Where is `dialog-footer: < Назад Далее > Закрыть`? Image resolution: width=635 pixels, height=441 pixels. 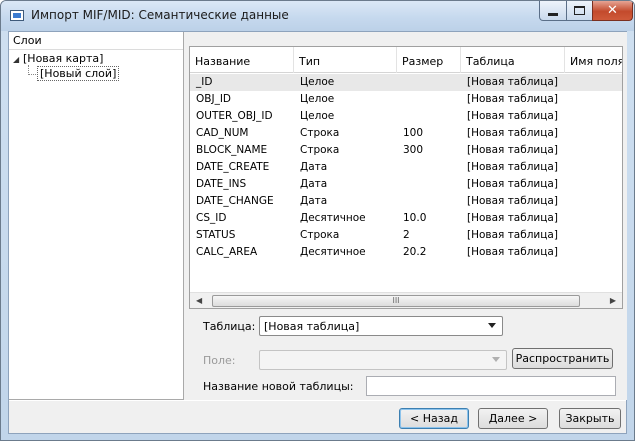 dialog-footer: < Назад Далее > Закрыть is located at coordinates (317, 416).